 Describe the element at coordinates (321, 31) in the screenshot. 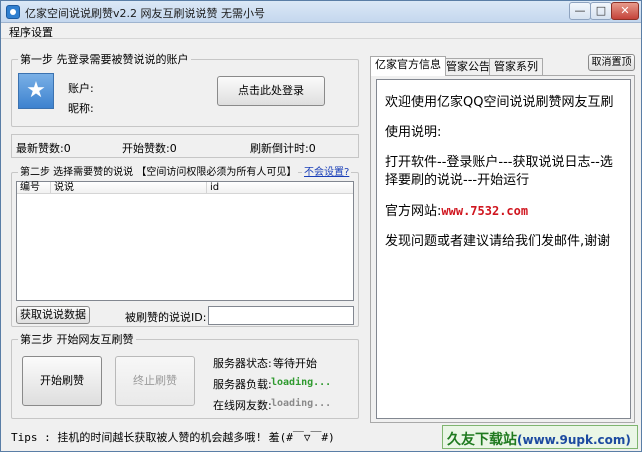

I see `menu-bar: 程序设置` at that location.